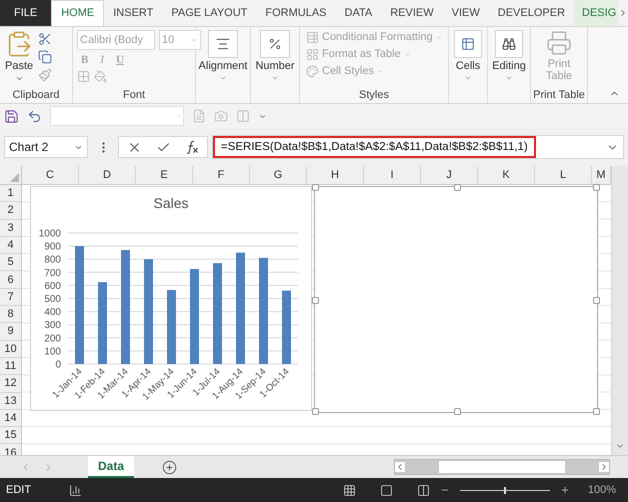 The image size is (628, 502). Describe the element at coordinates (392, 175) in the screenshot. I see `column-header: I` at that location.